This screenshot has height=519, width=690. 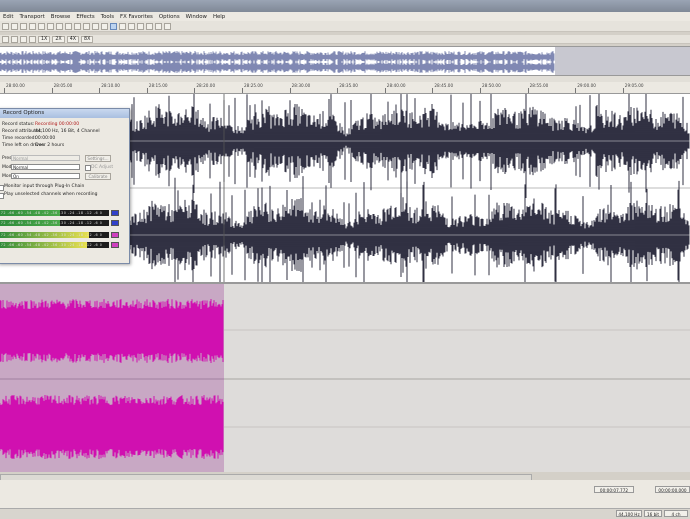 I want to click on ruler-tick-label: 28:55.00, so click(x=539, y=85).